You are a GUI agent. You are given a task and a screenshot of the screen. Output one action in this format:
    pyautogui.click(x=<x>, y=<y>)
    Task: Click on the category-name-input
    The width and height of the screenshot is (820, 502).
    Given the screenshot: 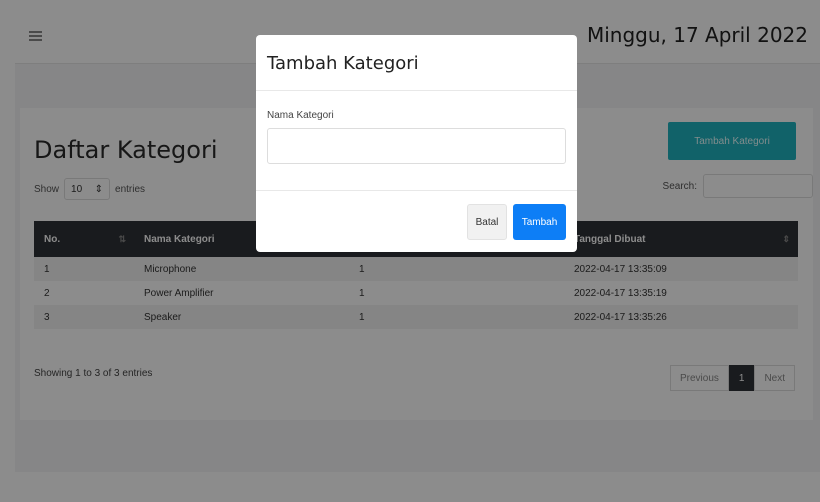 What is the action you would take?
    pyautogui.click(x=416, y=146)
    